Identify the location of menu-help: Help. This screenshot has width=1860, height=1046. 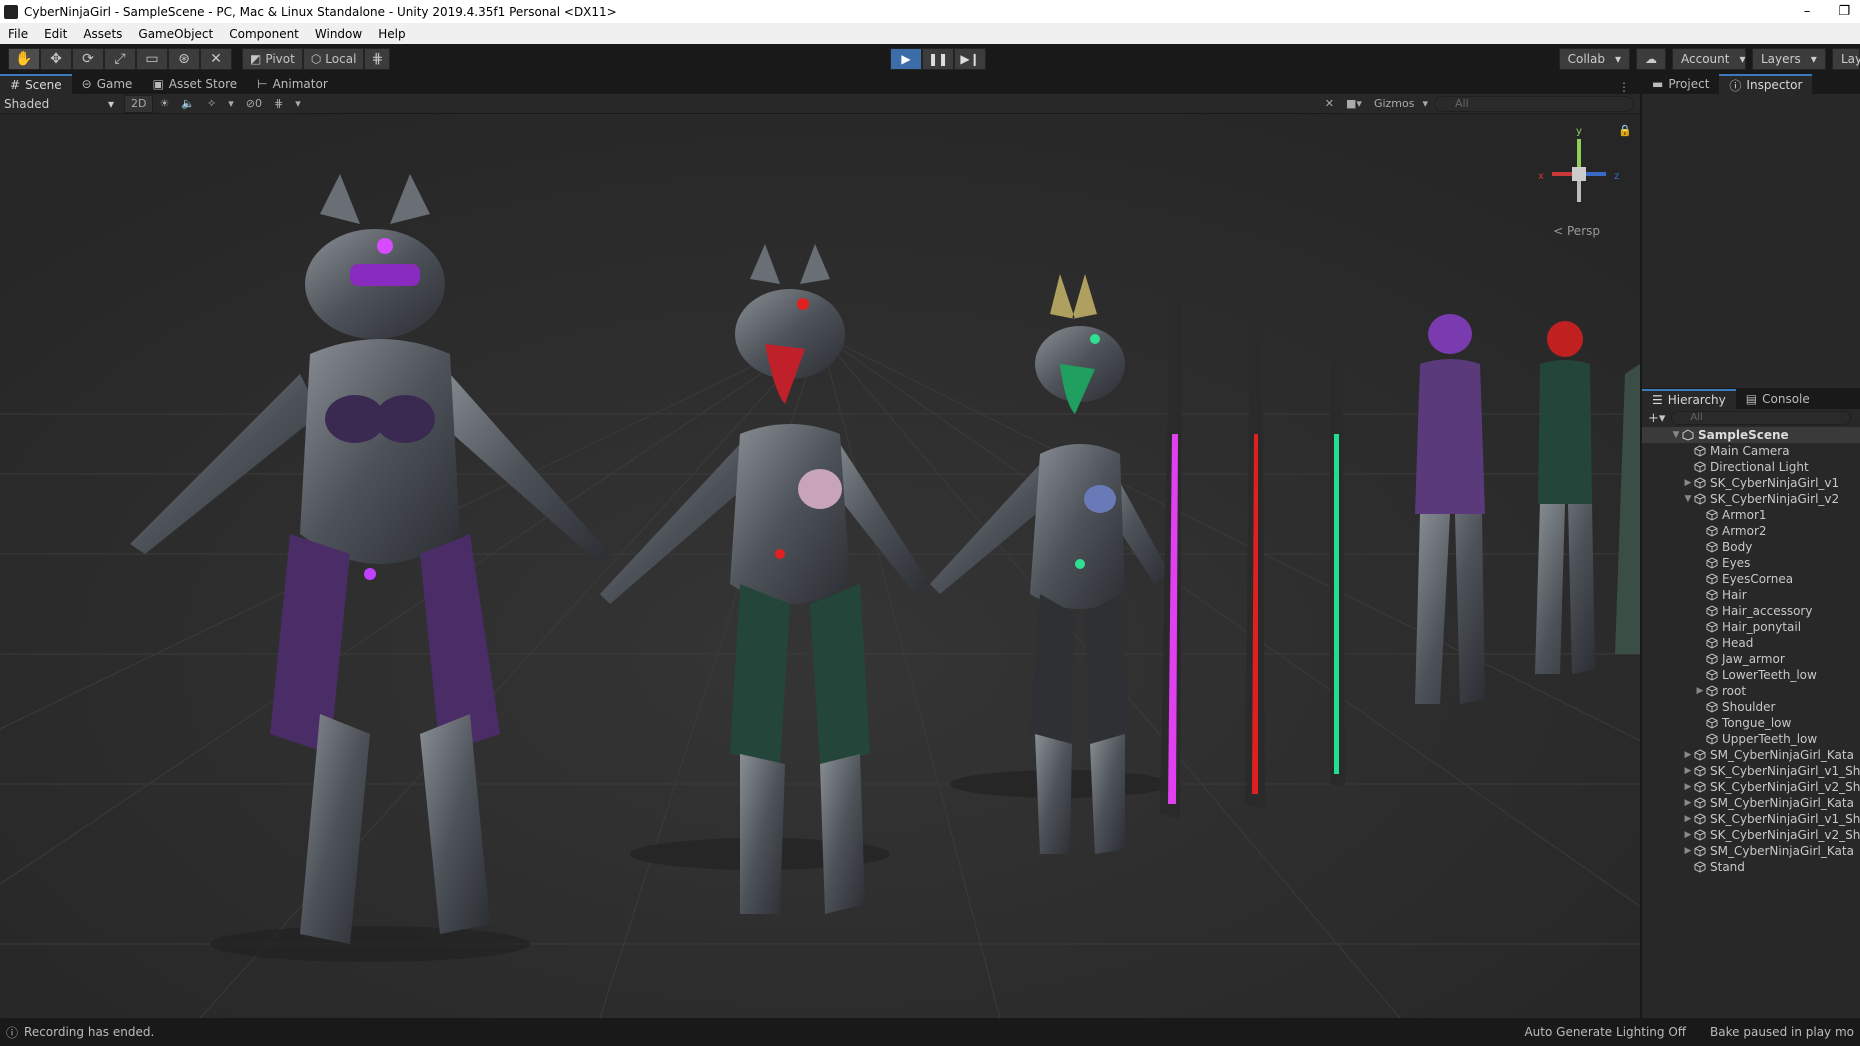
(391, 34).